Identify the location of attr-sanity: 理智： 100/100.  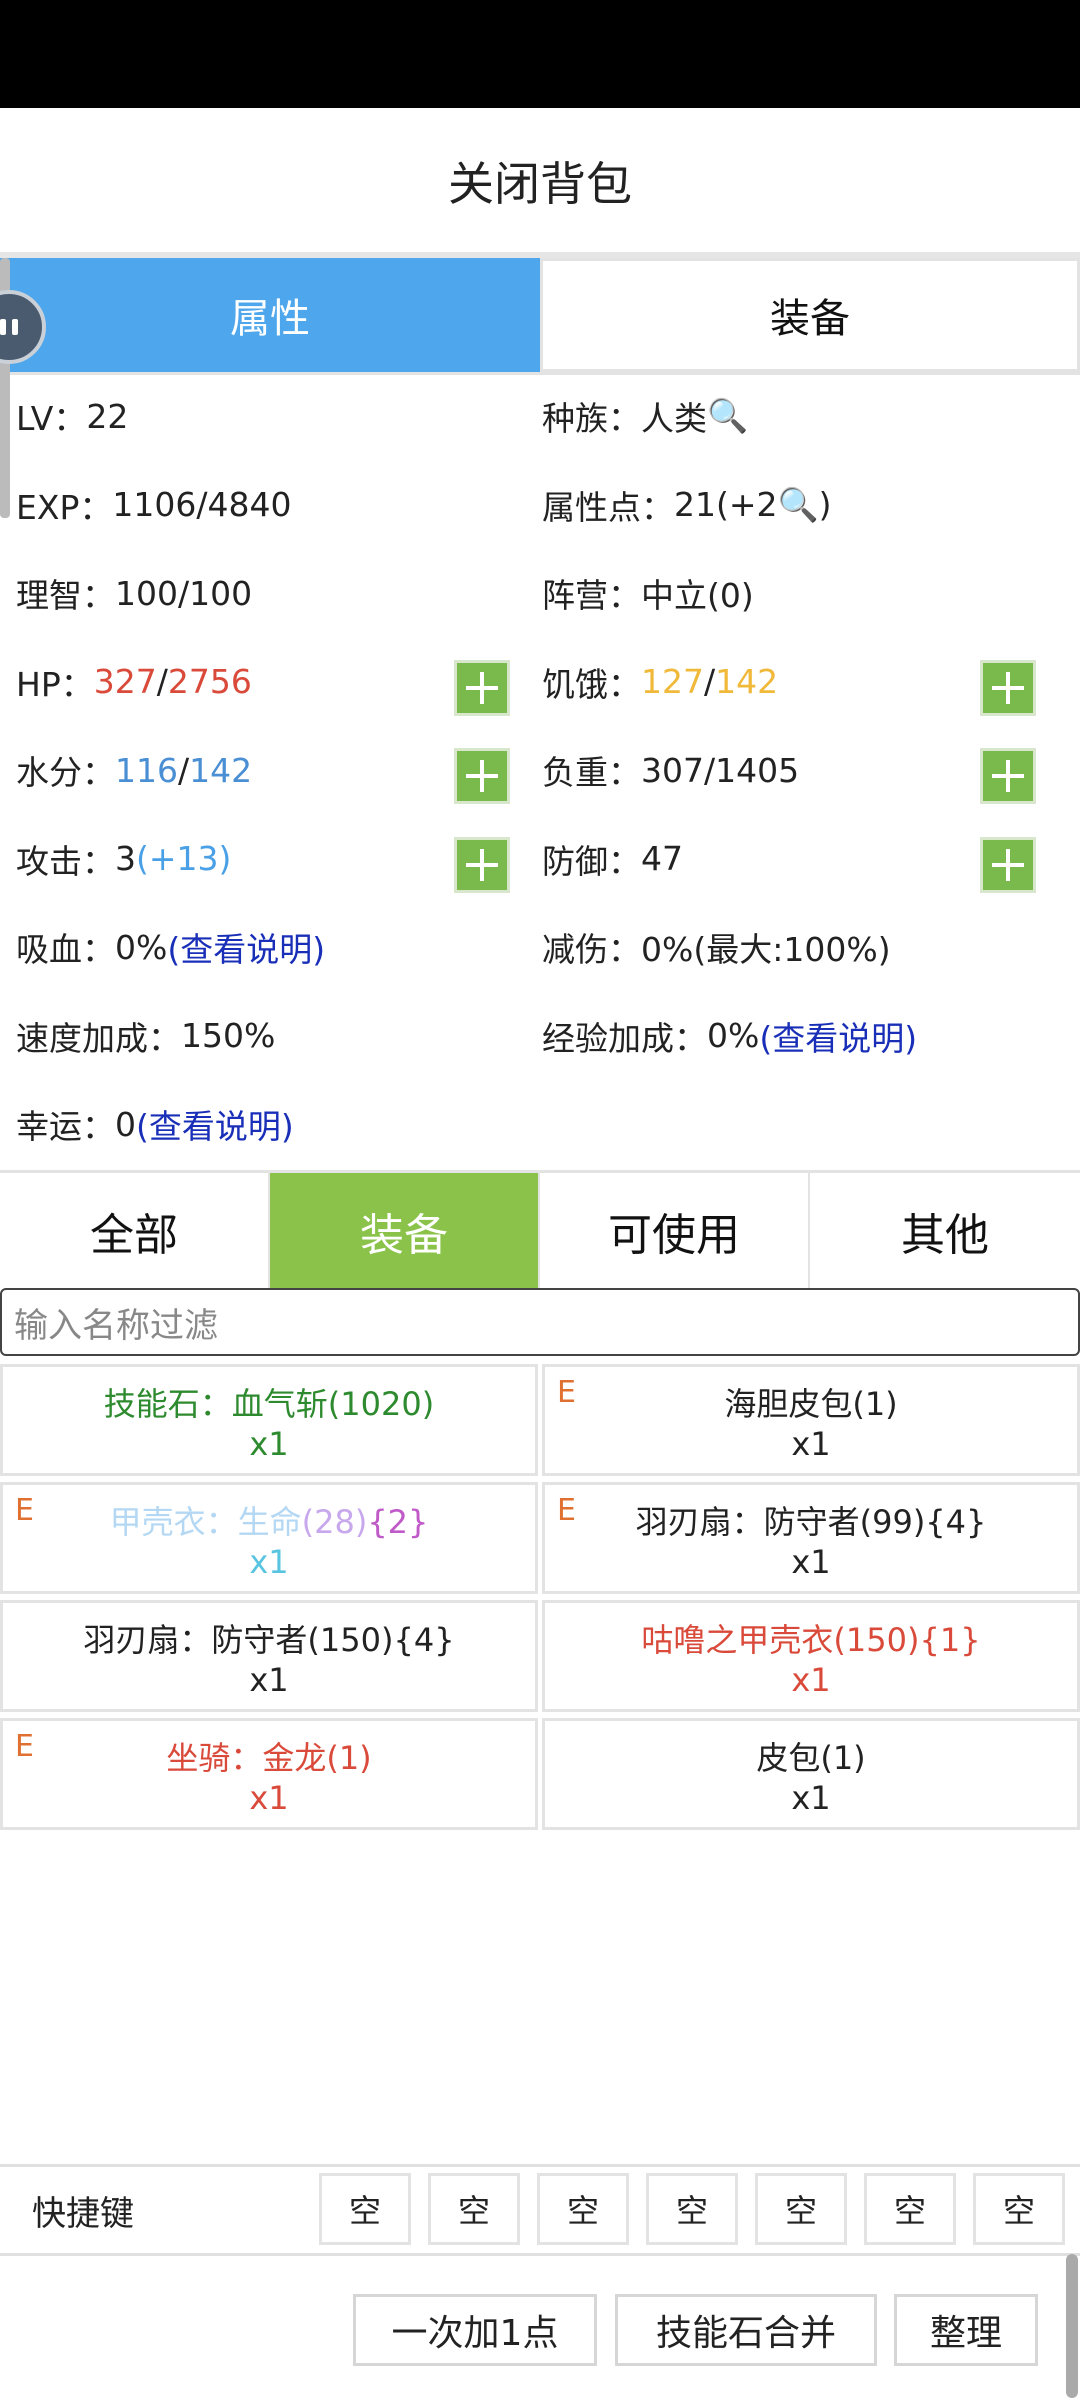
(134, 594).